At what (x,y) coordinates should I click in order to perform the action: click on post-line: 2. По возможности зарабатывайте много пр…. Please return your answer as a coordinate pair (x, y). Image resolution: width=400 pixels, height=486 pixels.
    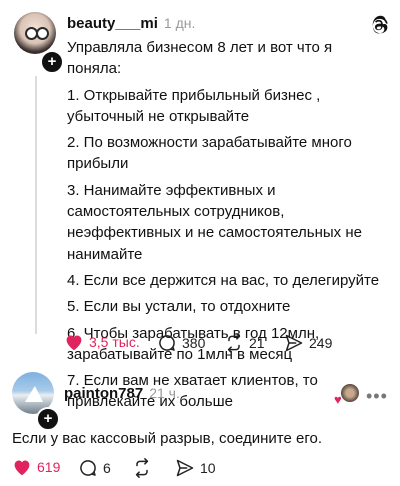
    Looking at the image, I should click on (209, 153).